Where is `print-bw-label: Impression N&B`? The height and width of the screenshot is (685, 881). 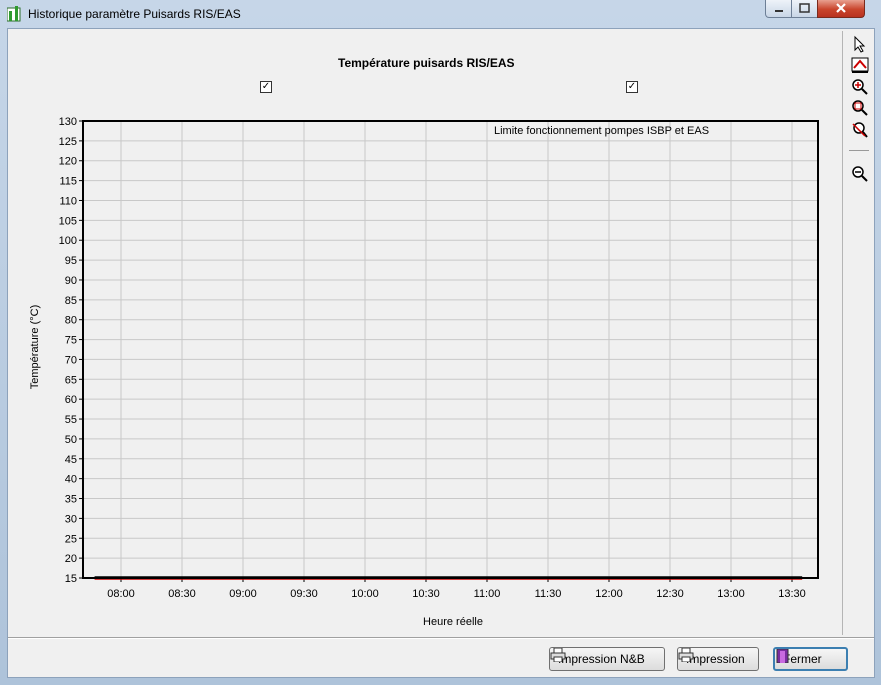
print-bw-label: Impression N&B is located at coordinates (601, 659).